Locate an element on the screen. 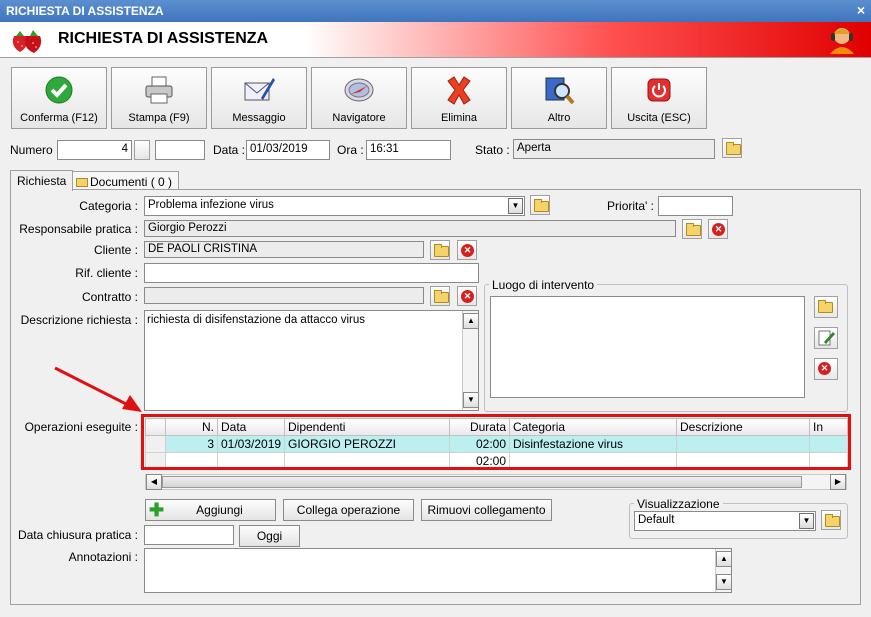 The image size is (871, 617). categoria-select: Problema infezione virus is located at coordinates (334, 206).